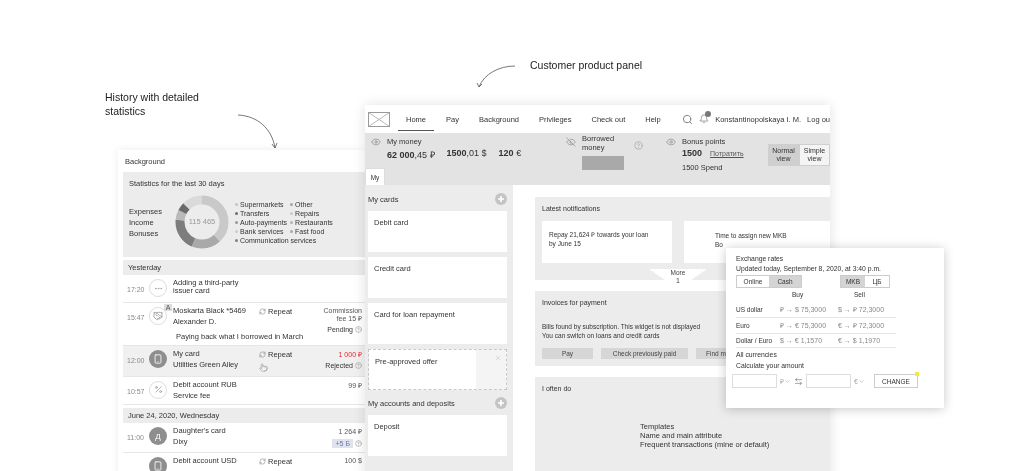 The image size is (1024, 471). Describe the element at coordinates (466, 154) in the screenshot. I see `balance: 1500,01 $` at that location.